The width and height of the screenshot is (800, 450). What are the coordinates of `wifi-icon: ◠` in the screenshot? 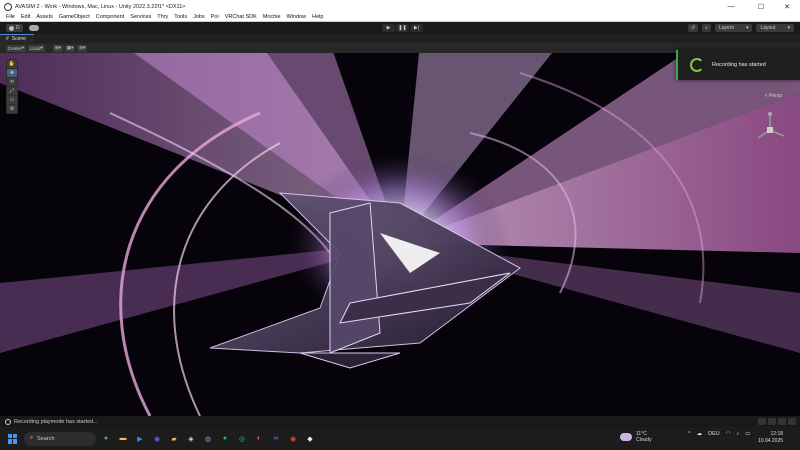 It's located at (728, 434).